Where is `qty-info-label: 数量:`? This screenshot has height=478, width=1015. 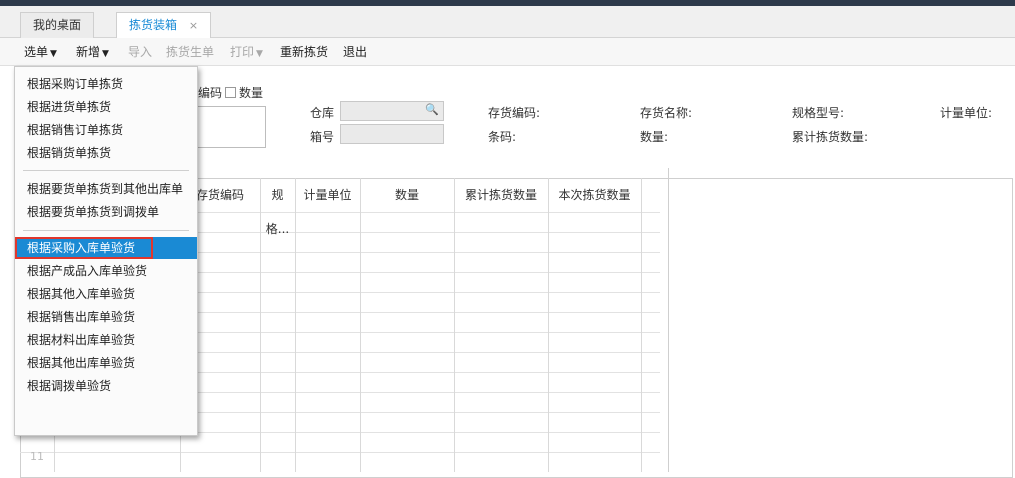 qty-info-label: 数量: is located at coordinates (654, 137).